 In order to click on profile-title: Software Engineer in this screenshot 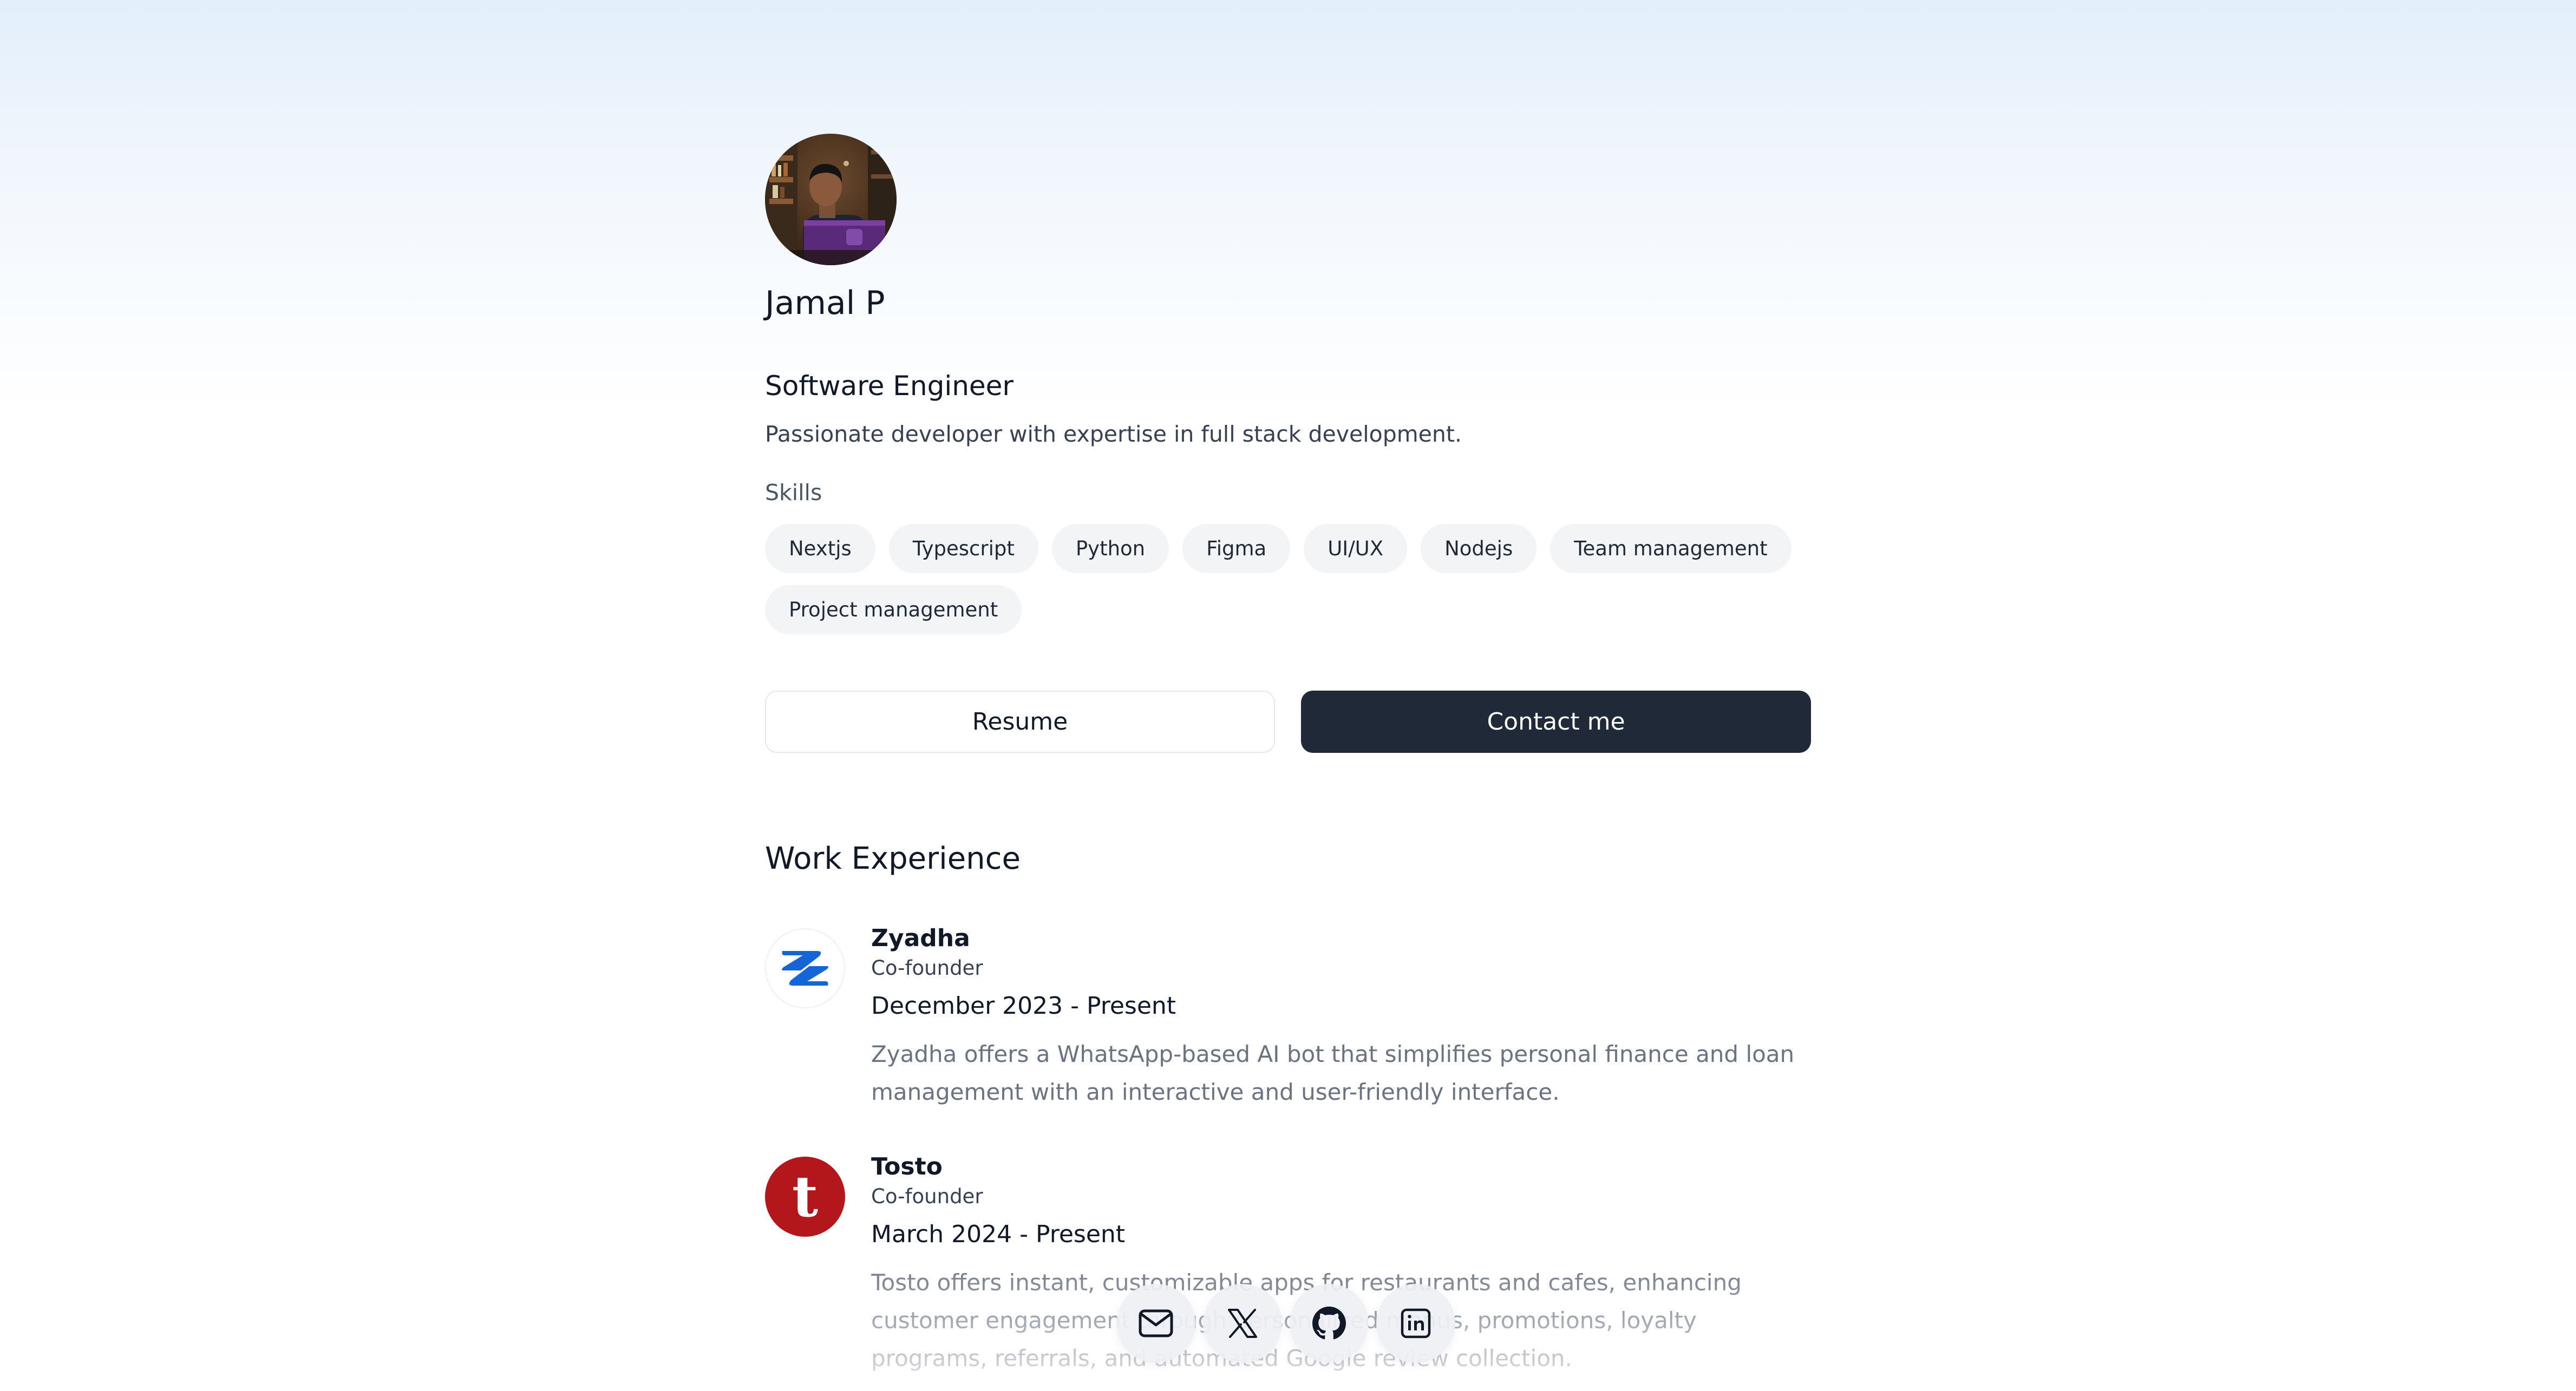, I will do `click(890, 386)`.